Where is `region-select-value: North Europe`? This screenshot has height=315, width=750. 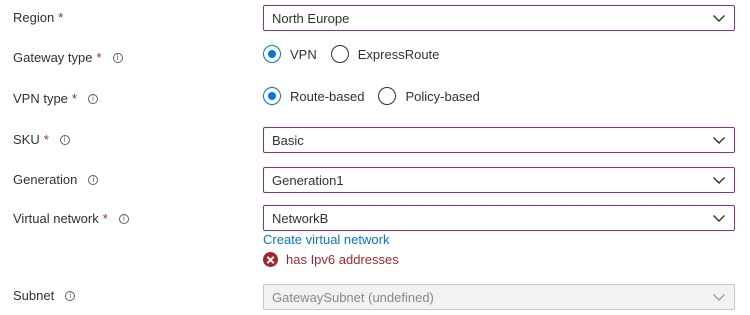
region-select-value: North Europe is located at coordinates (311, 18).